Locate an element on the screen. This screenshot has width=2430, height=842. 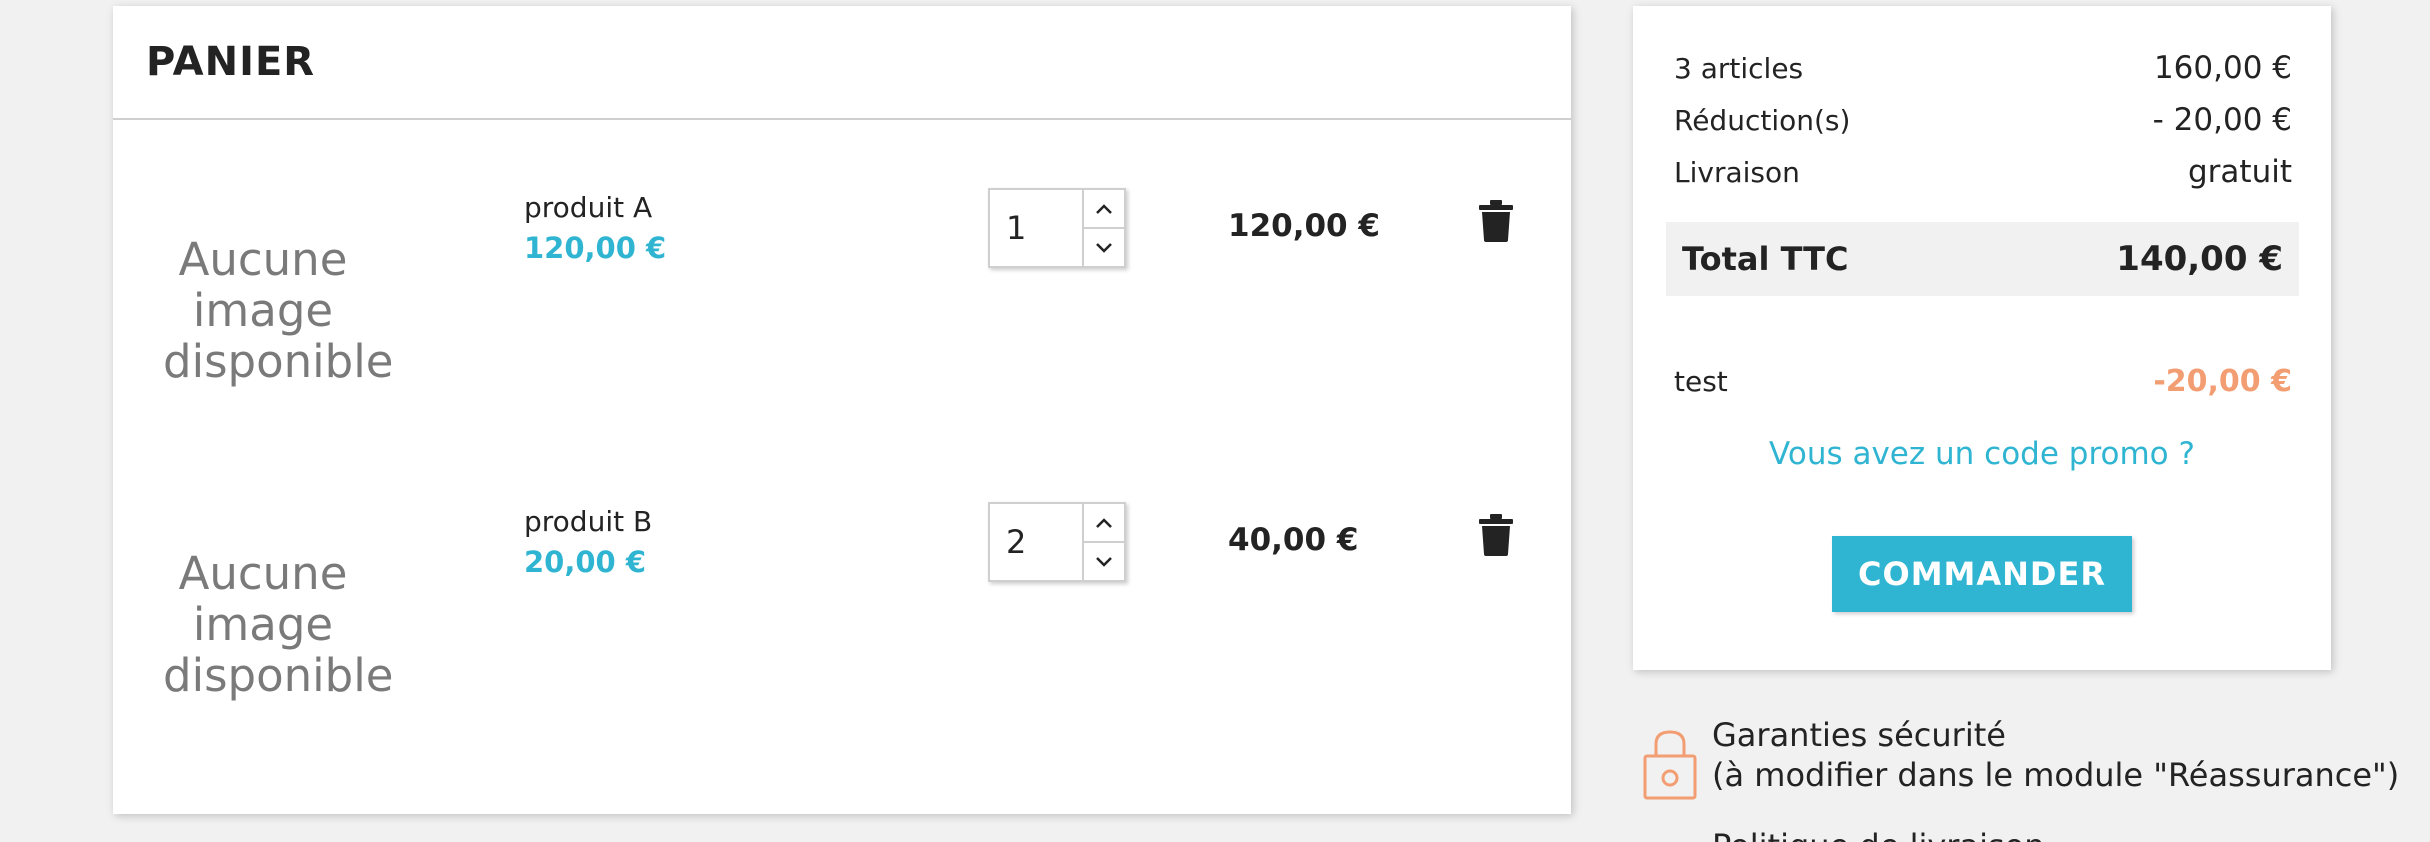
reassurance-title: Garanties sécurité is located at coordinates (1859, 735).